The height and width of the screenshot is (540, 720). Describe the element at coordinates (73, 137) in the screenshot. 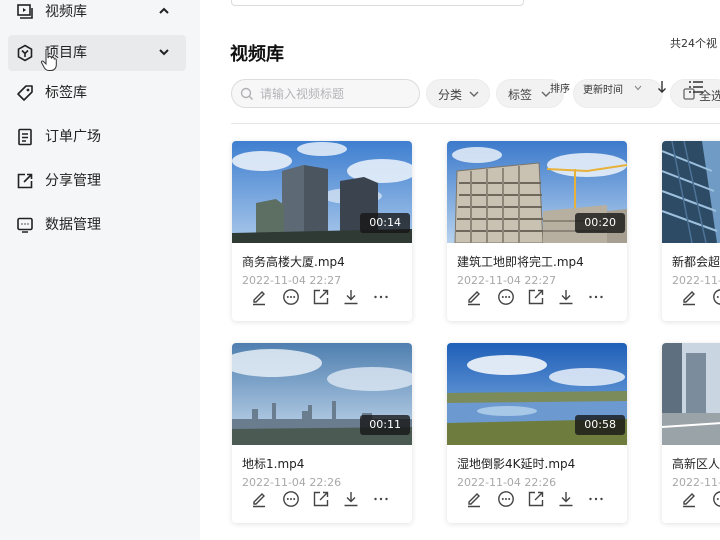

I see `sidebar-item-label: 订单广场` at that location.